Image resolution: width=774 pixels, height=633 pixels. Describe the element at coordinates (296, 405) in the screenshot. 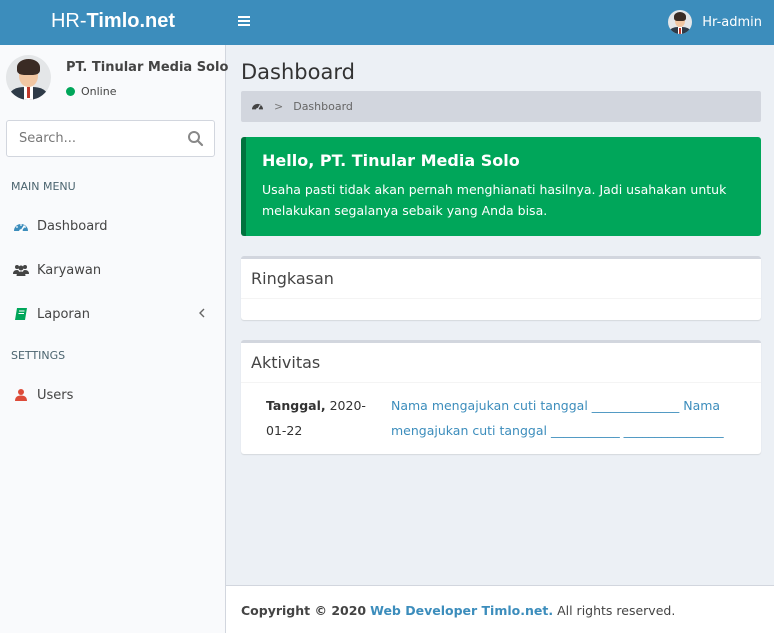

I see `activity-date-label: Tanggal,` at that location.